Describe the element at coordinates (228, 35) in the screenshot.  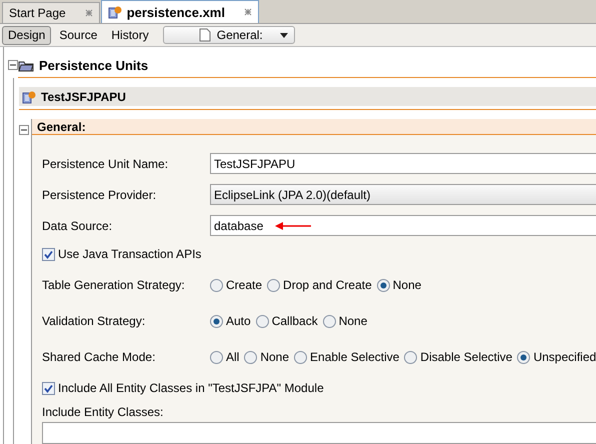
I see `section-dropdown: General:` at that location.